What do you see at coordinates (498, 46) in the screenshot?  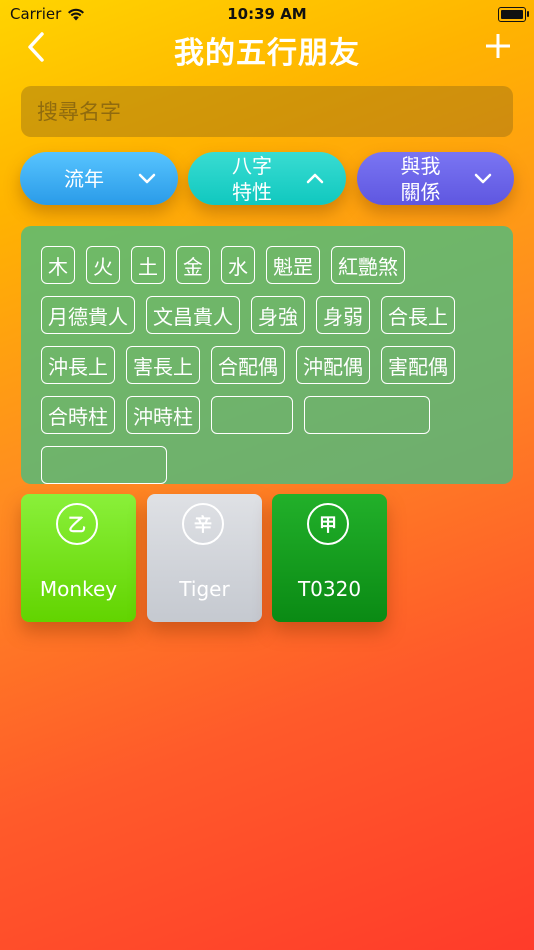 I see `add-icon` at bounding box center [498, 46].